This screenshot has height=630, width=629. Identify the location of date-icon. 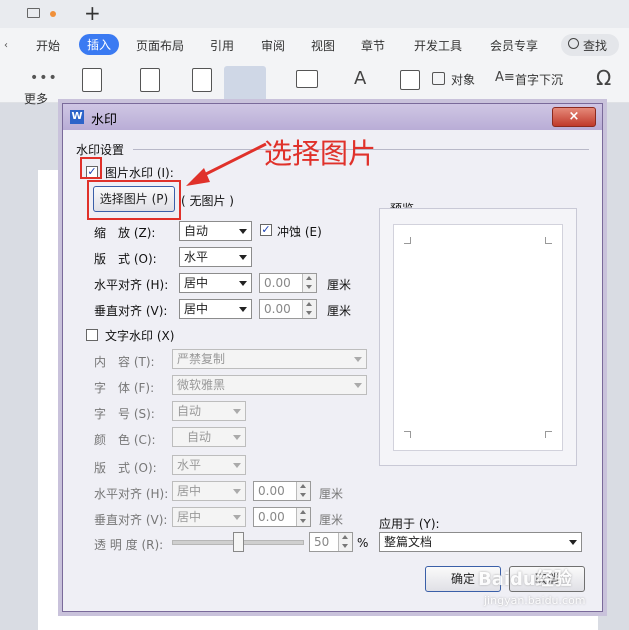
(410, 80).